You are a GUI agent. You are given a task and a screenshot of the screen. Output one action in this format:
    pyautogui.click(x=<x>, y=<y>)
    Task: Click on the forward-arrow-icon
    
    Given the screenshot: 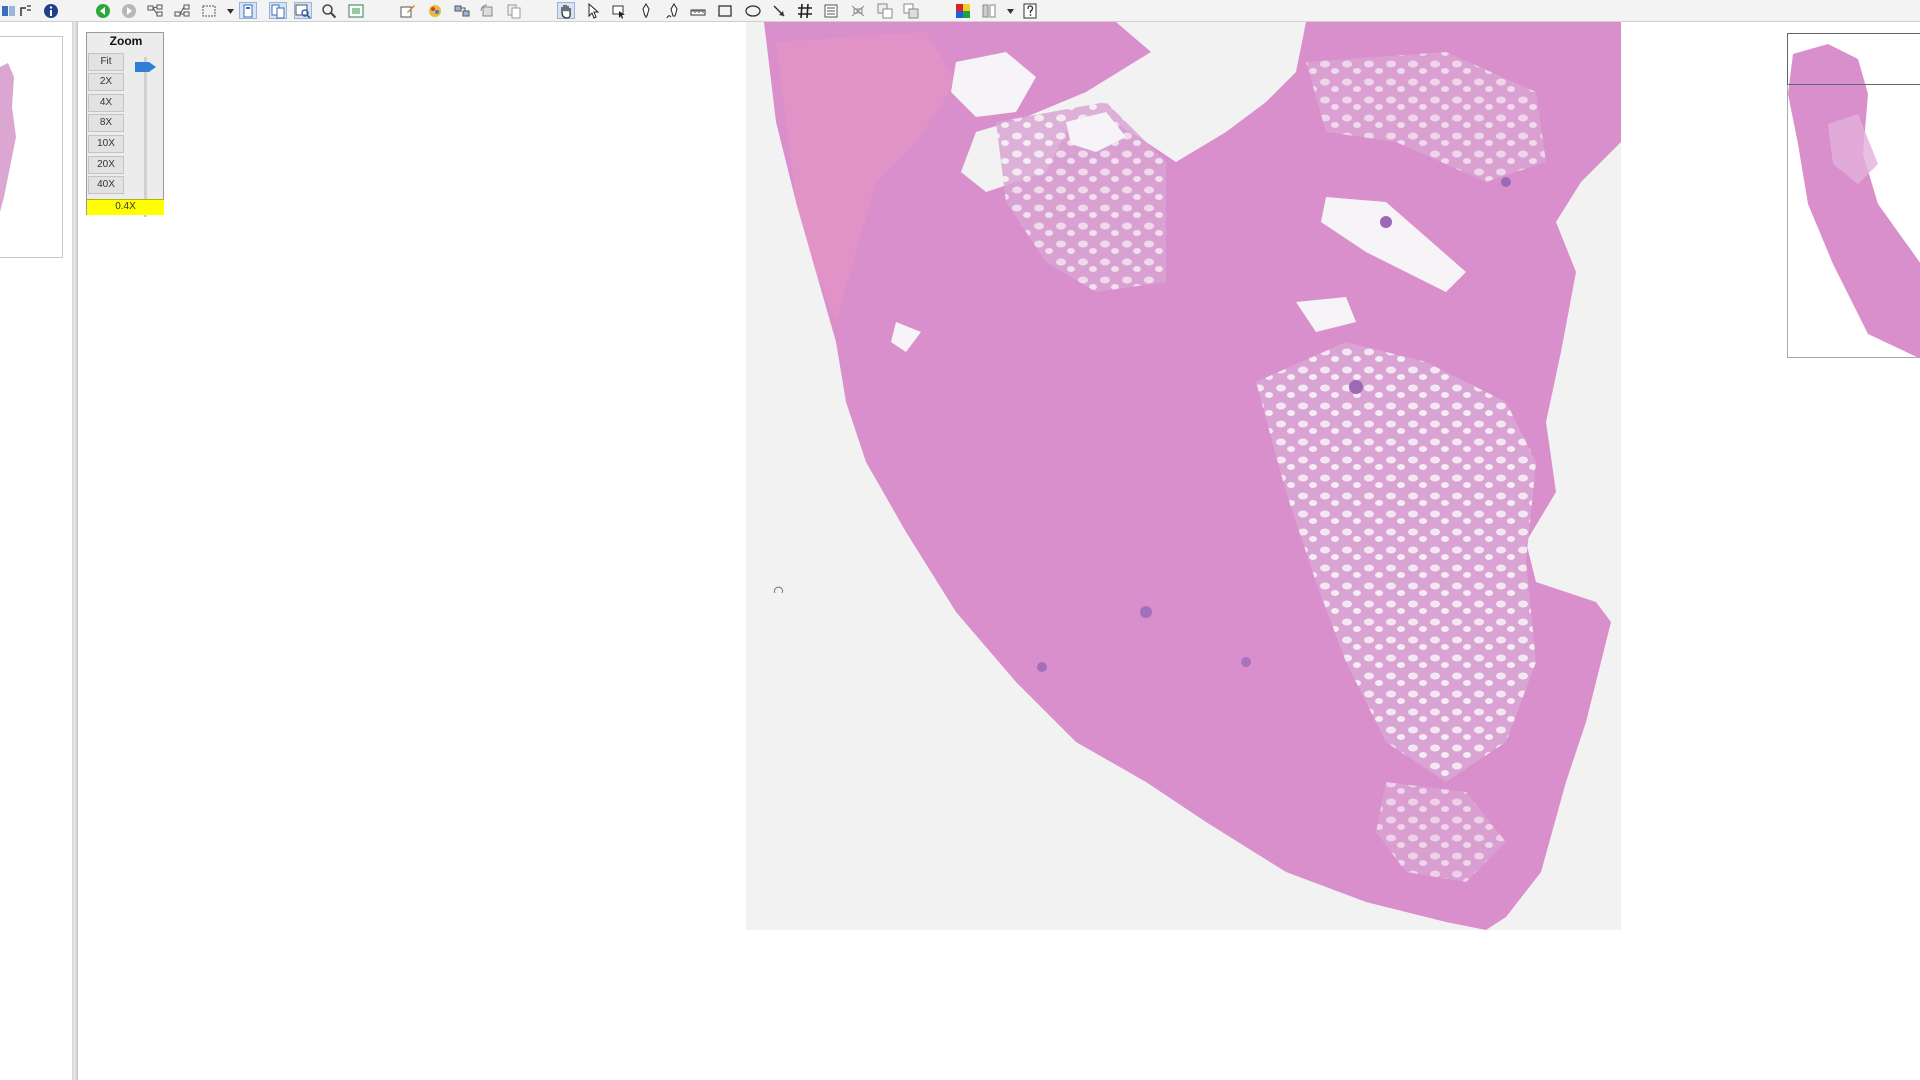 What is the action you would take?
    pyautogui.click(x=129, y=10)
    